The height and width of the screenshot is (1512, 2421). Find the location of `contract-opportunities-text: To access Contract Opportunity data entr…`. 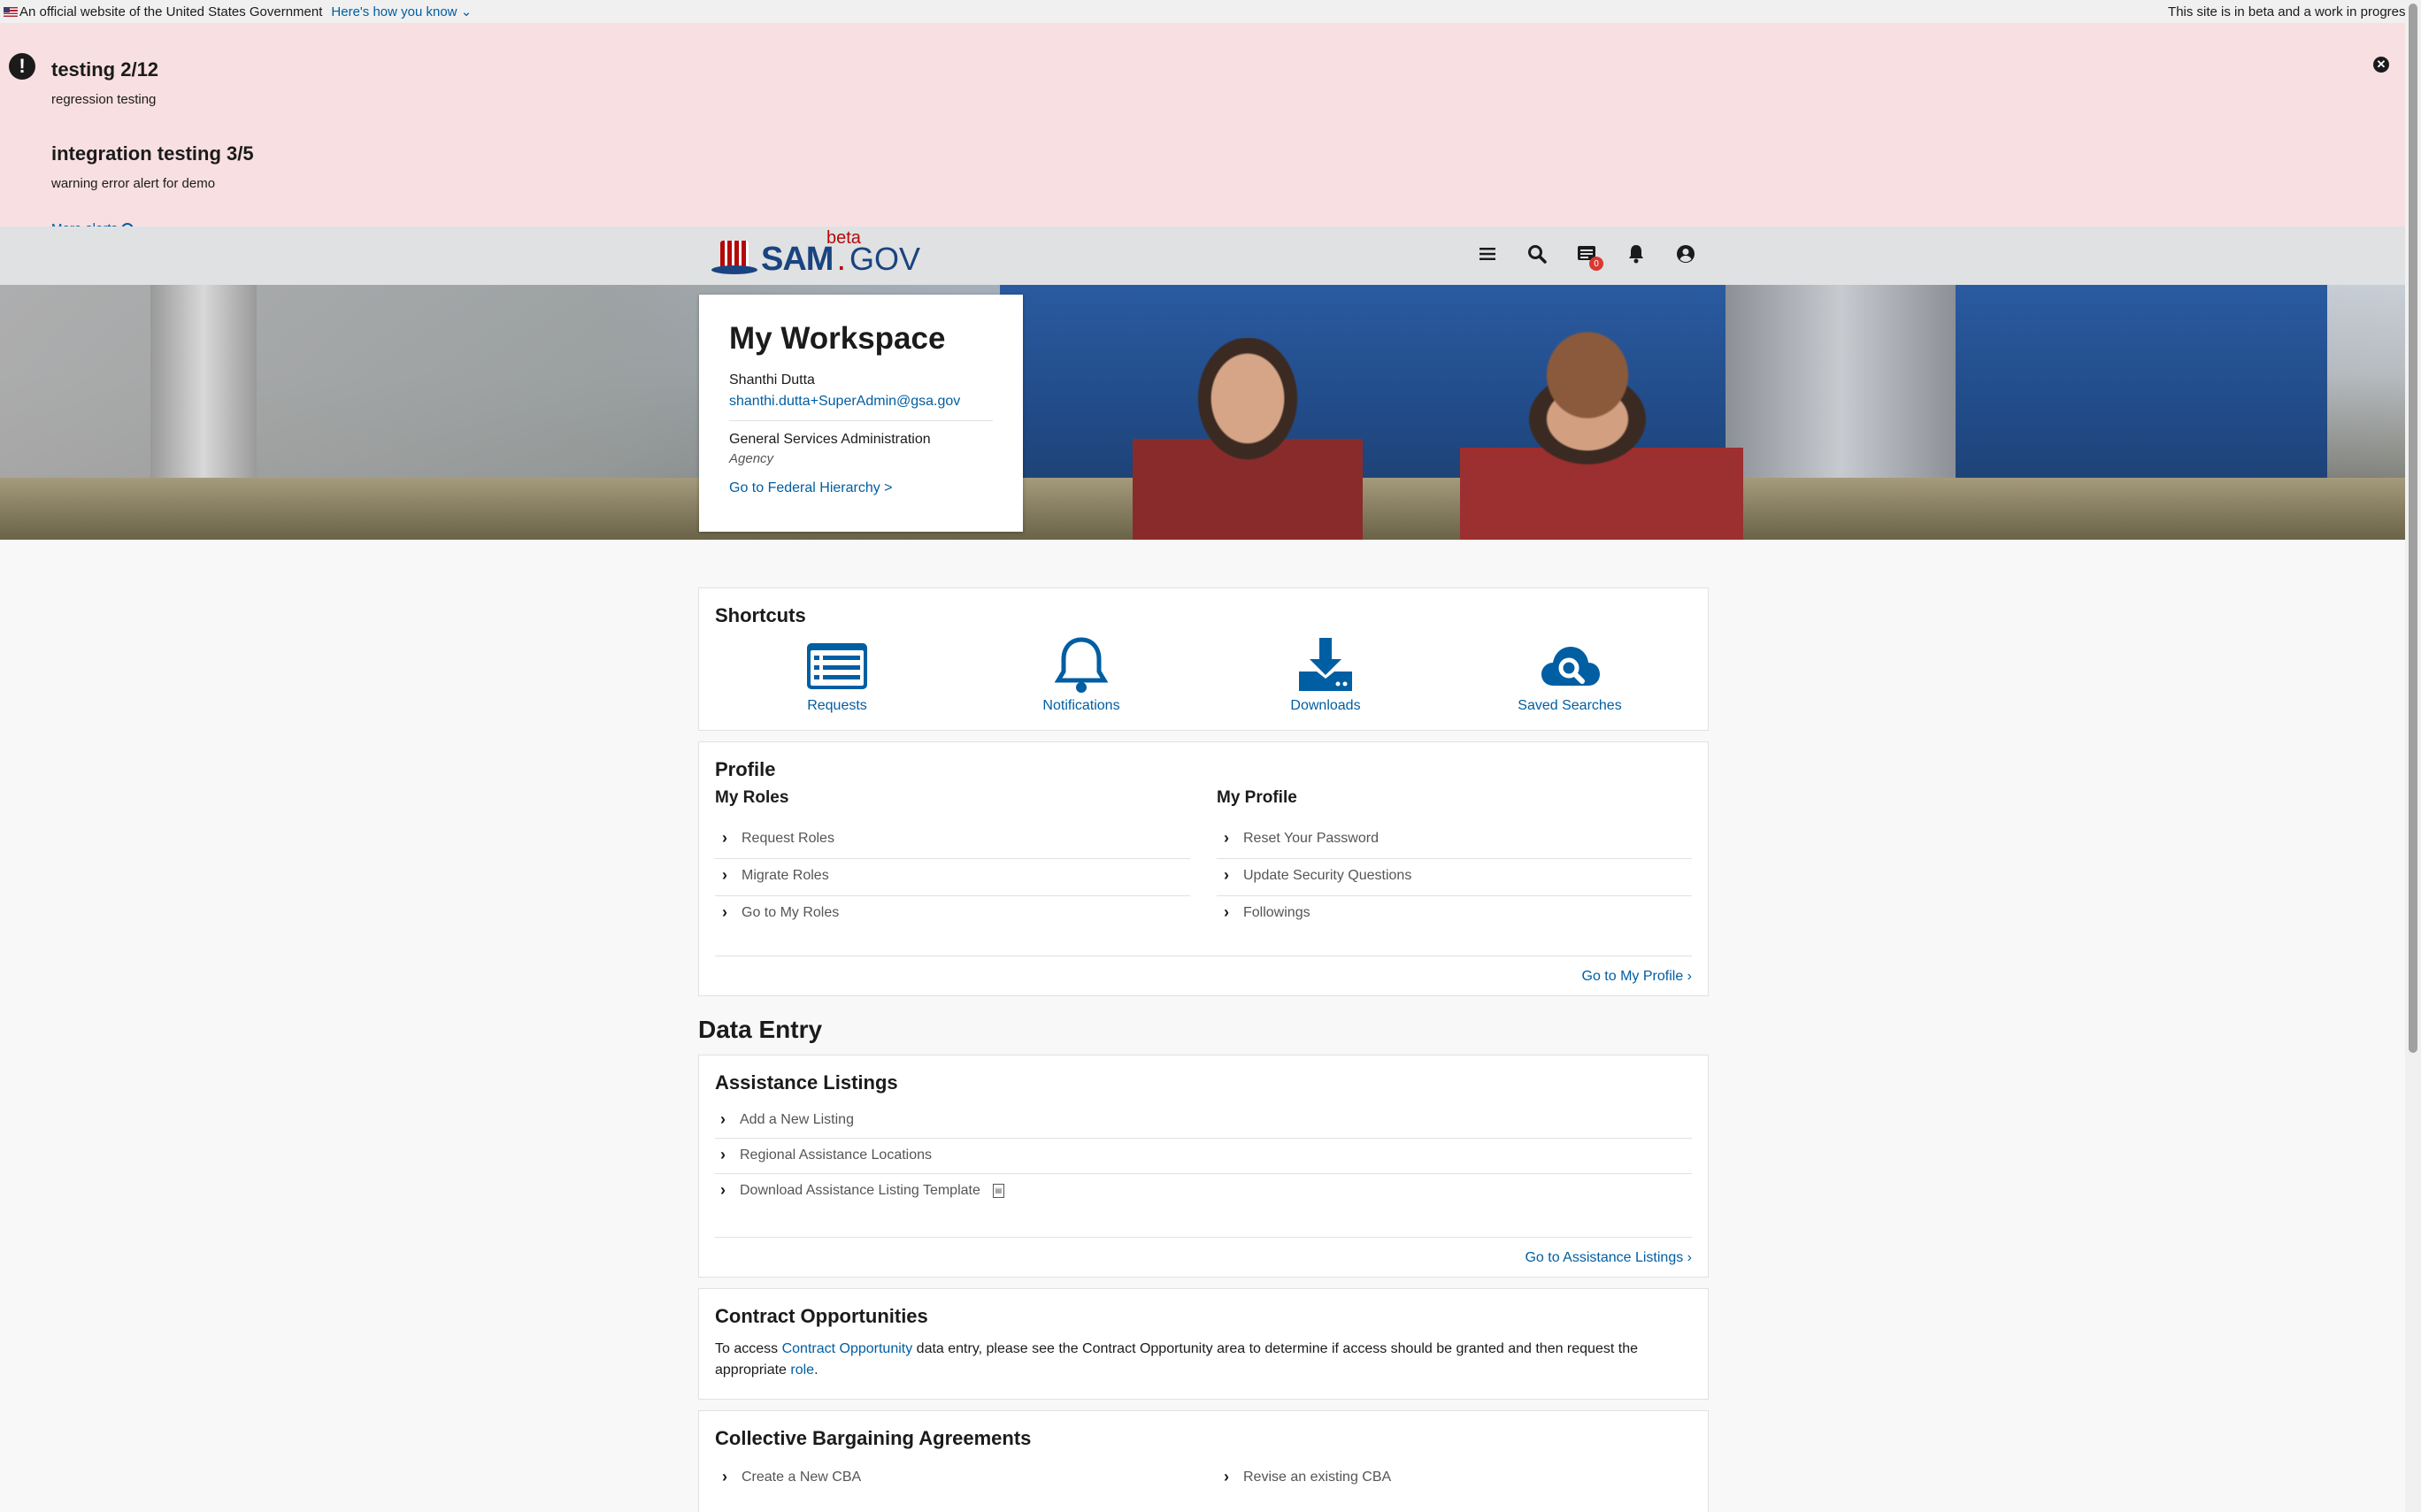

contract-opportunities-text: To access Contract Opportunity data entr… is located at coordinates (1176, 1359).